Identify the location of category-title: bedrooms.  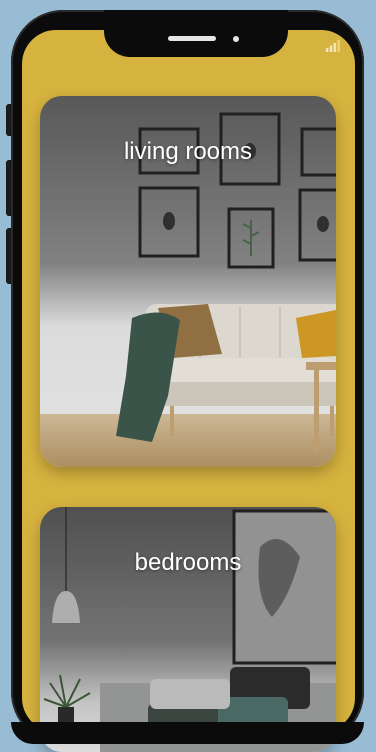
(188, 562).